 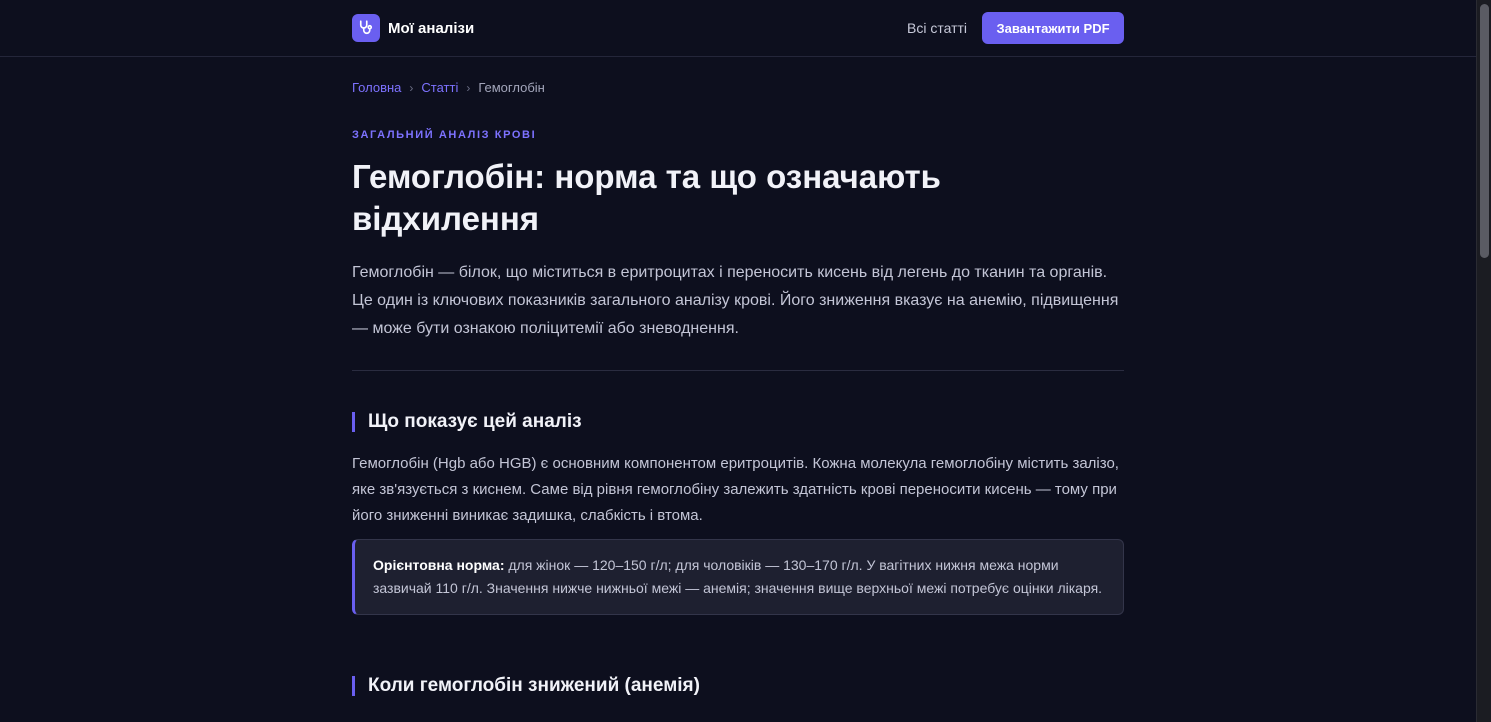 I want to click on brand-home-link: Мої аналізи, so click(x=413, y=28).